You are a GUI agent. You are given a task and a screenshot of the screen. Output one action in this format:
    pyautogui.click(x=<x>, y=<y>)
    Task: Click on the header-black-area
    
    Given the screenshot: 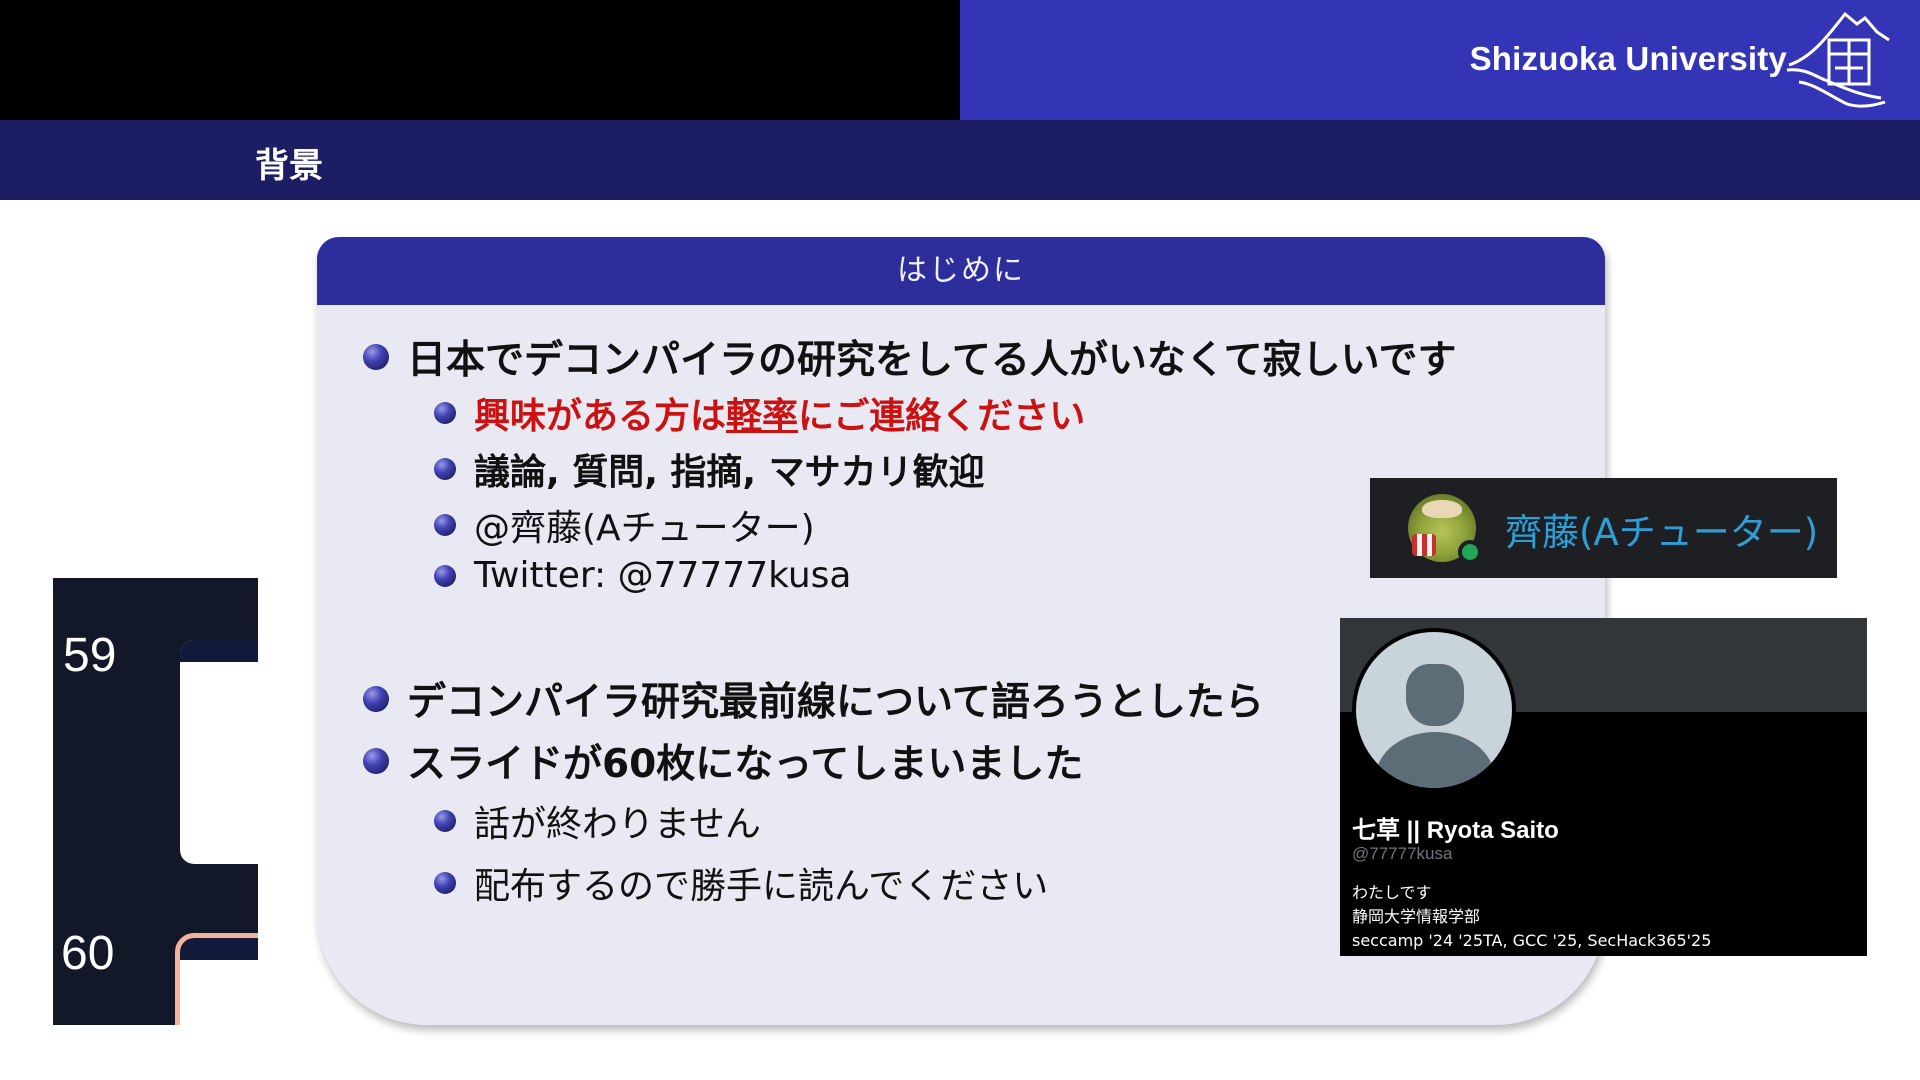 What is the action you would take?
    pyautogui.click(x=480, y=60)
    